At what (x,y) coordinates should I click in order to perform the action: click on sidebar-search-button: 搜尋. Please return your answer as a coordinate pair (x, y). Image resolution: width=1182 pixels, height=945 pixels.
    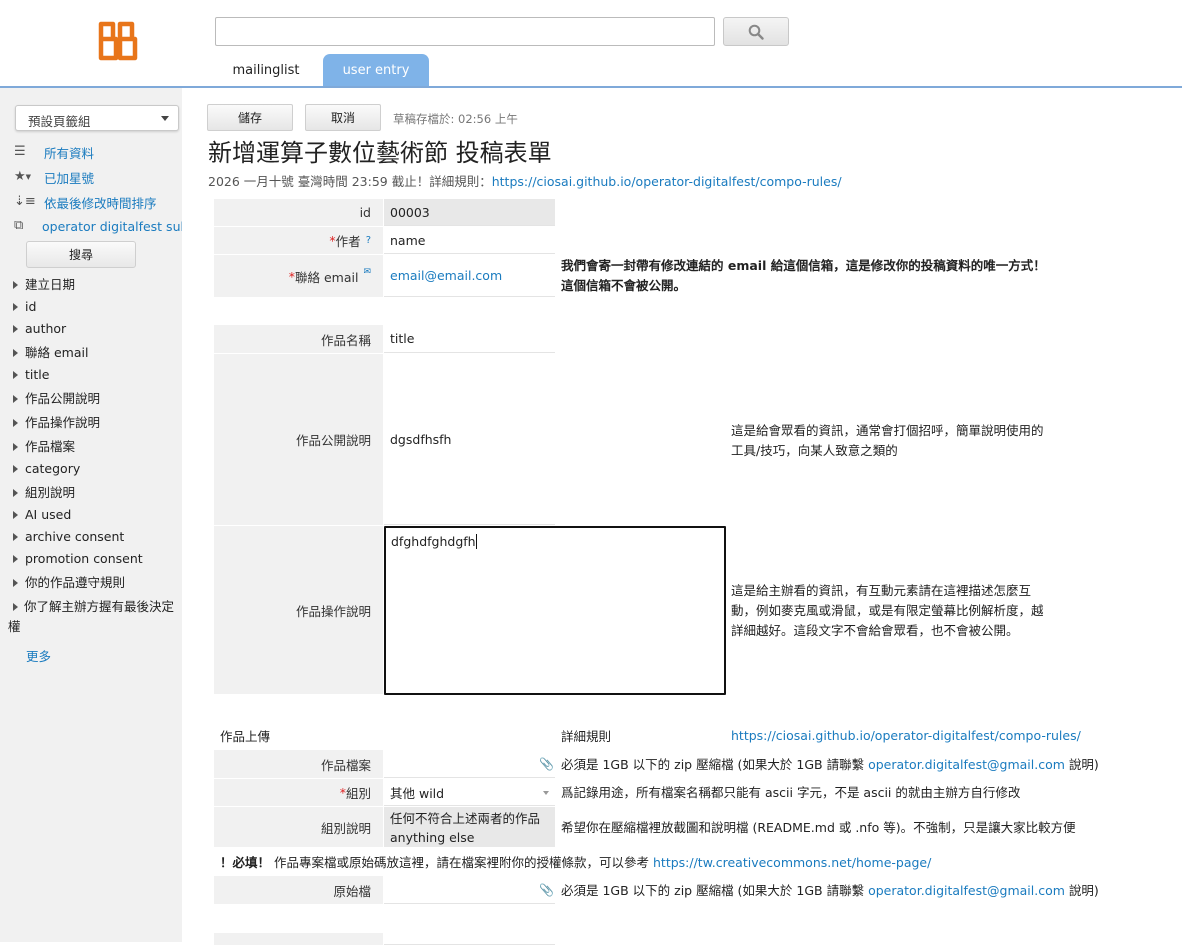
    Looking at the image, I should click on (81, 254).